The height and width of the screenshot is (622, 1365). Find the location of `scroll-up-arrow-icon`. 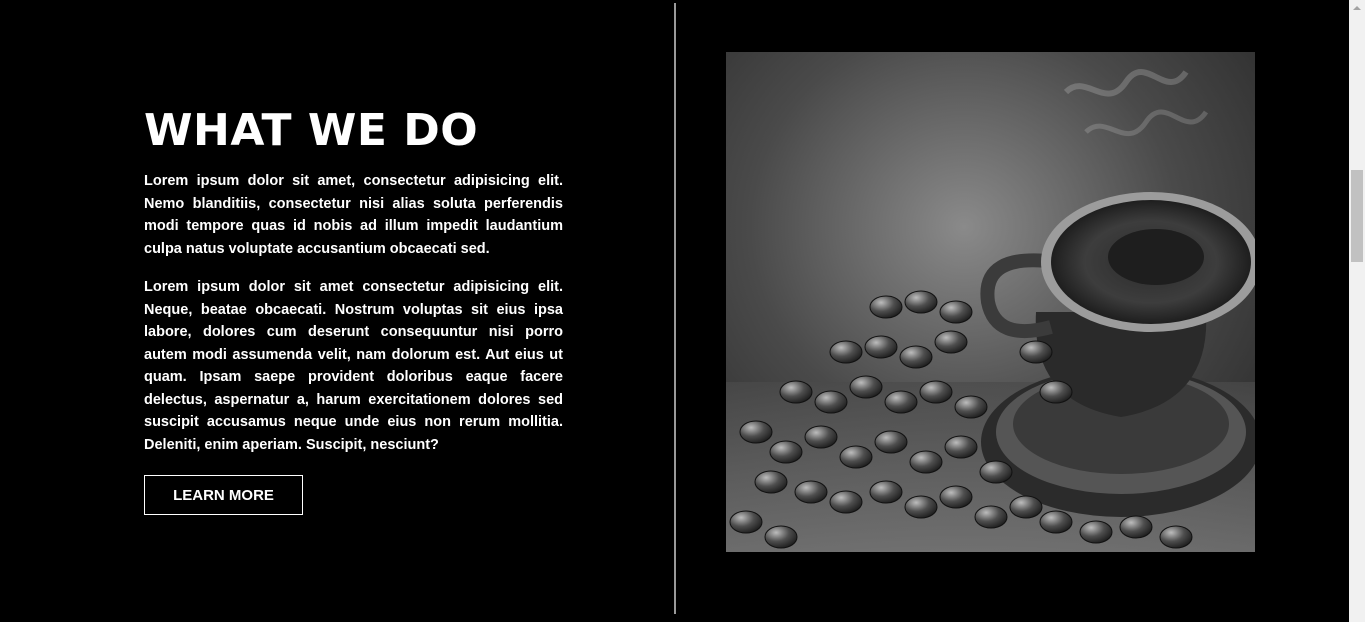

scroll-up-arrow-icon is located at coordinates (1357, 8).